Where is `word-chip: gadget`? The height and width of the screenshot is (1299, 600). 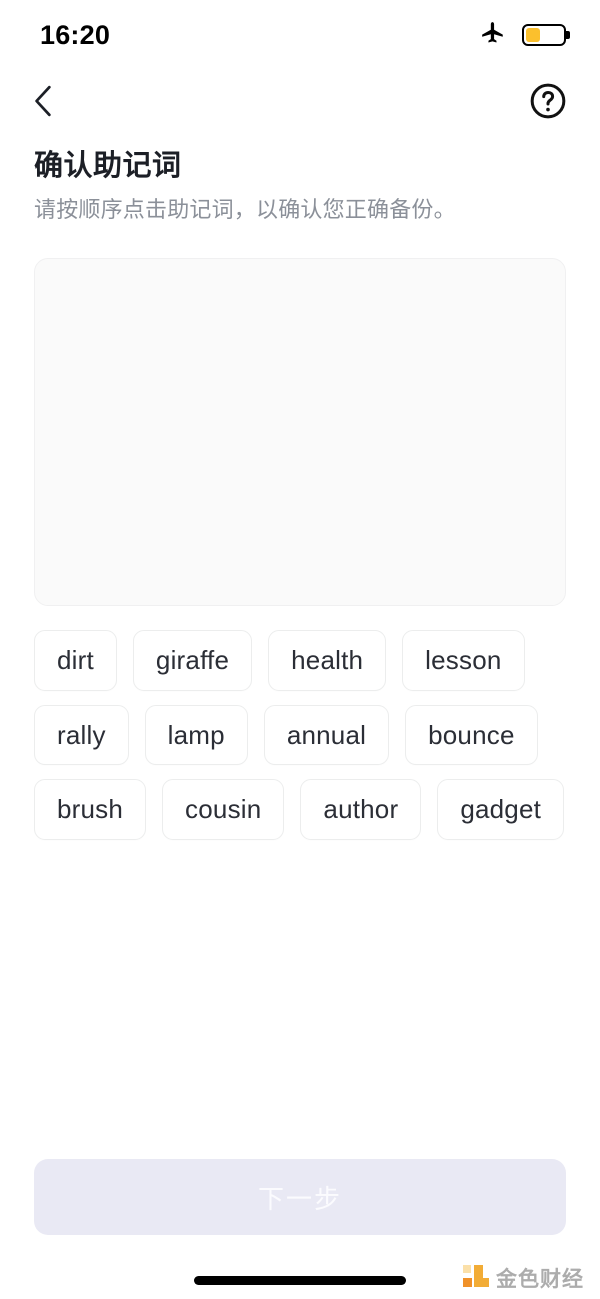 word-chip: gadget is located at coordinates (501, 809).